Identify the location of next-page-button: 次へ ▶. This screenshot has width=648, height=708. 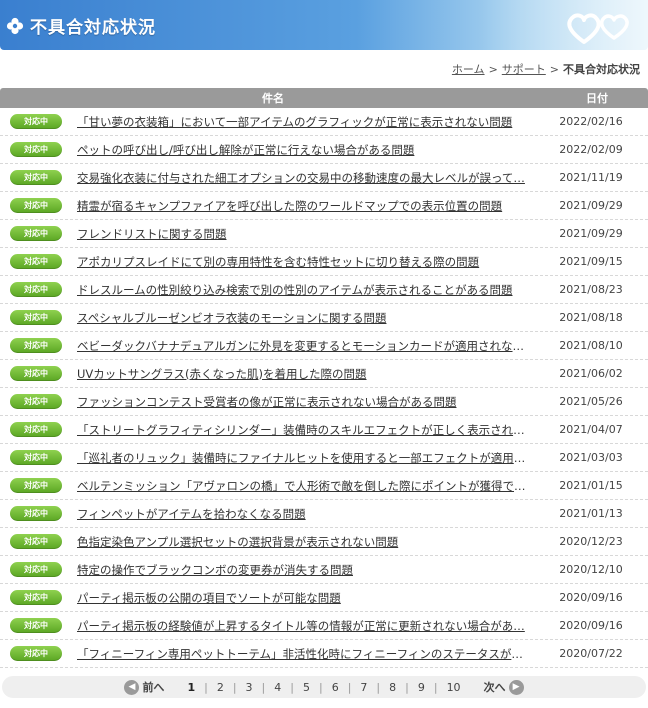
(504, 687).